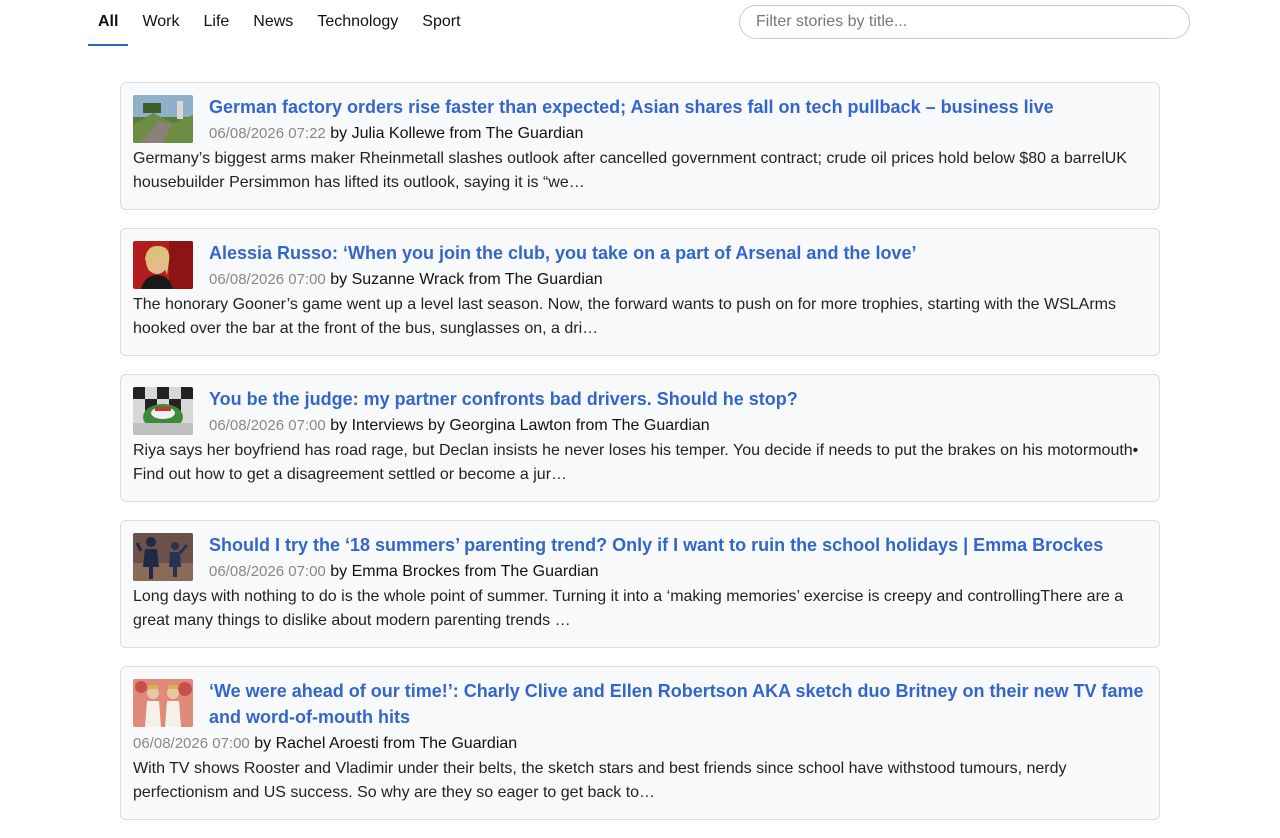 Image resolution: width=1280 pixels, height=838 pixels. Describe the element at coordinates (163, 265) in the screenshot. I see `portrait-icon` at that location.